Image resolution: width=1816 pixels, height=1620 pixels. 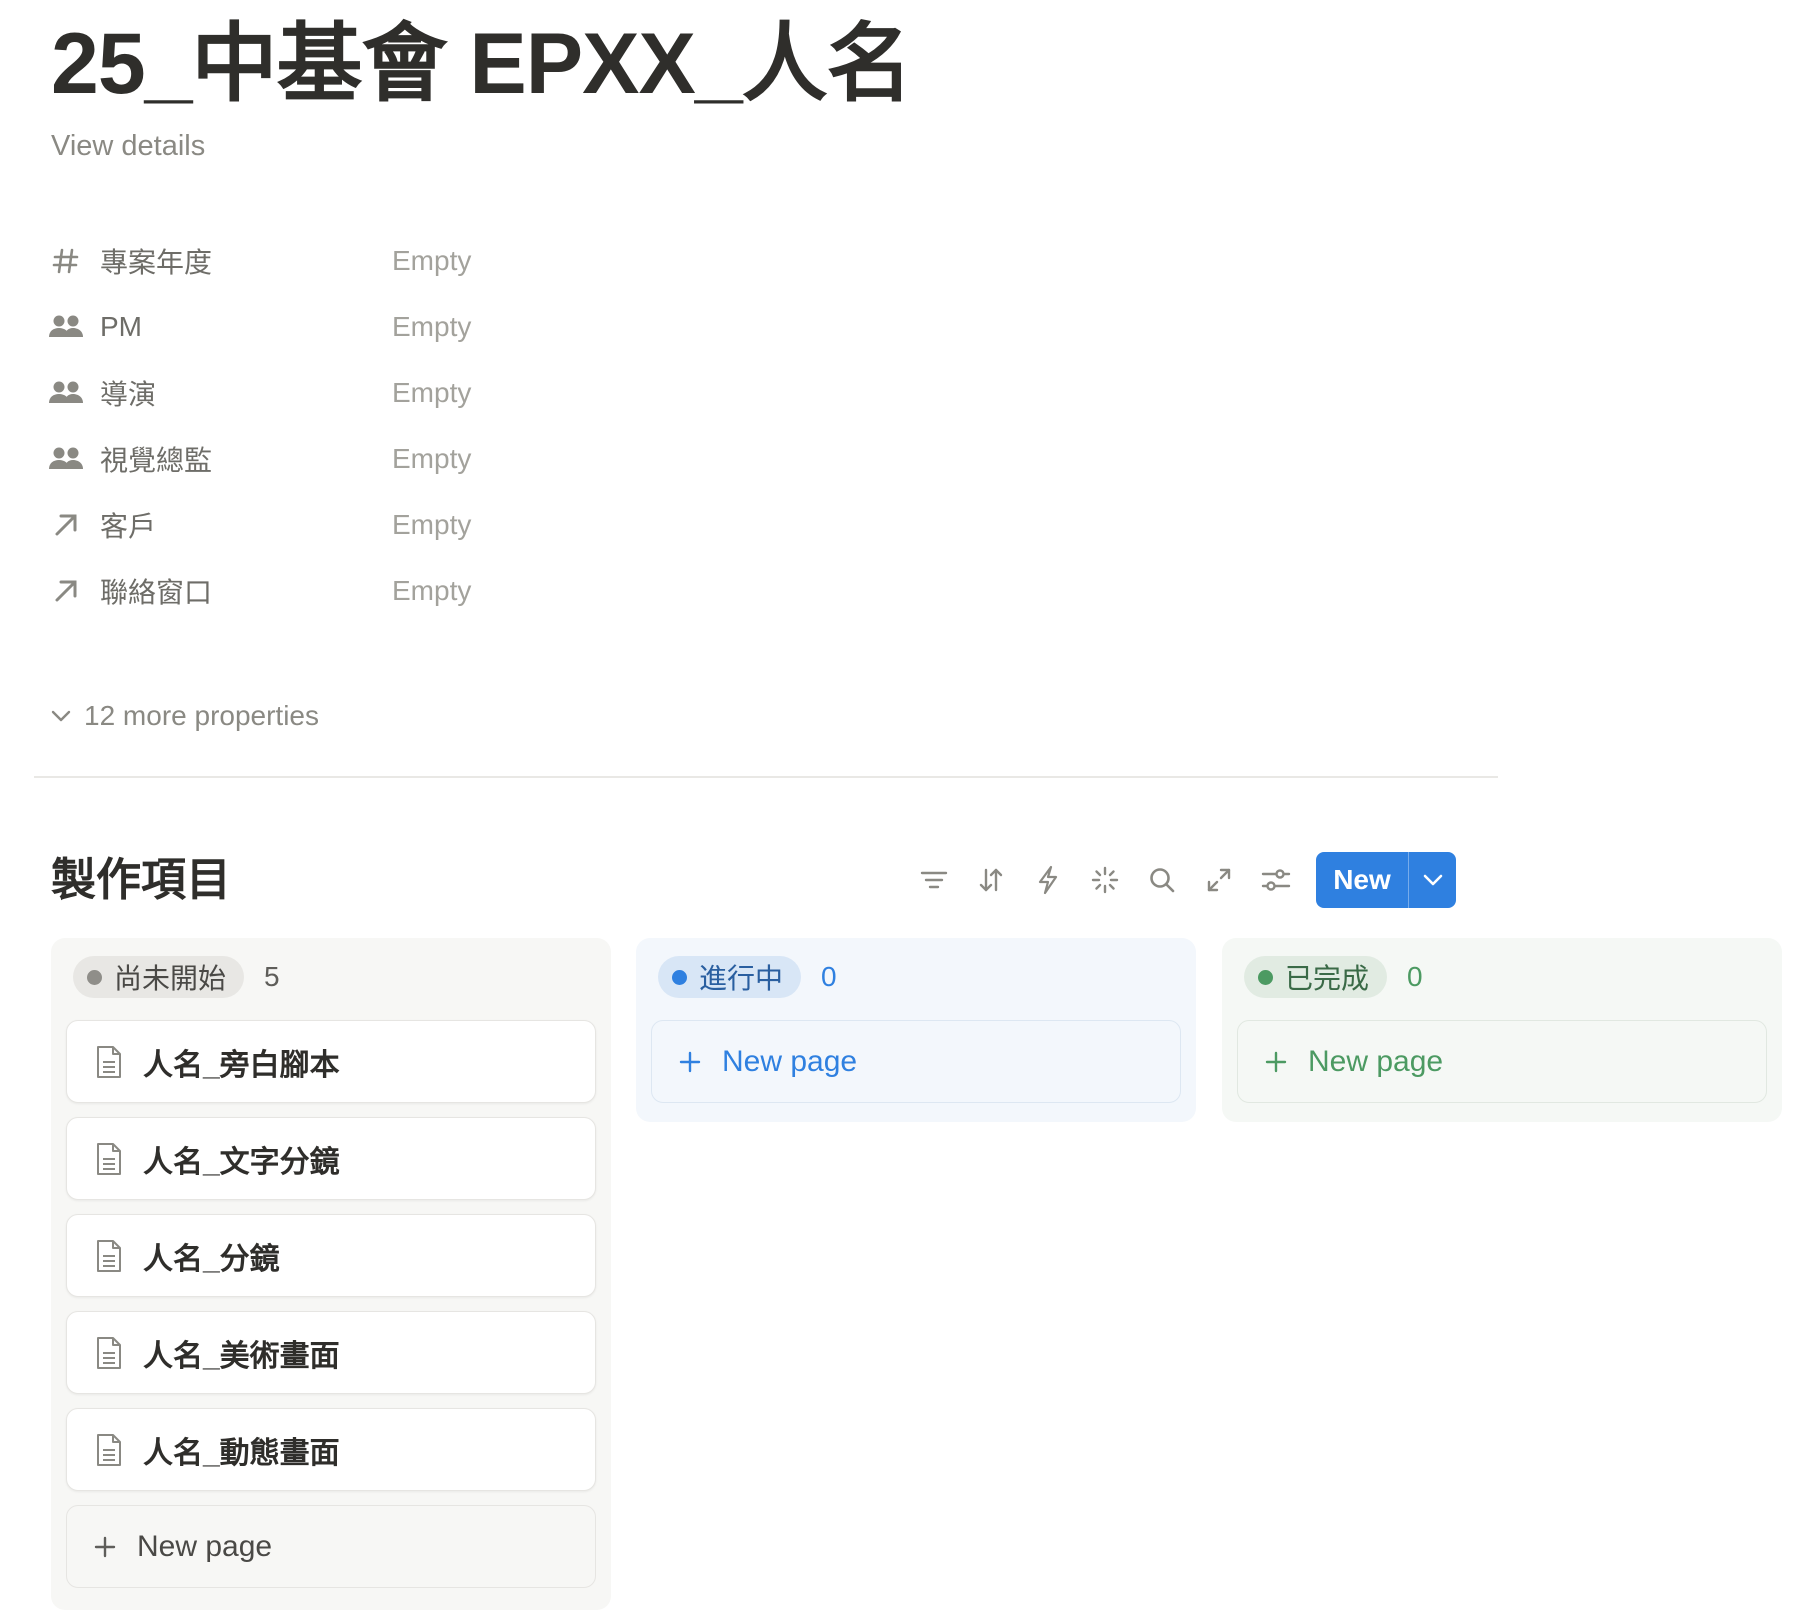 What do you see at coordinates (66, 261) in the screenshot?
I see `hash-icon` at bounding box center [66, 261].